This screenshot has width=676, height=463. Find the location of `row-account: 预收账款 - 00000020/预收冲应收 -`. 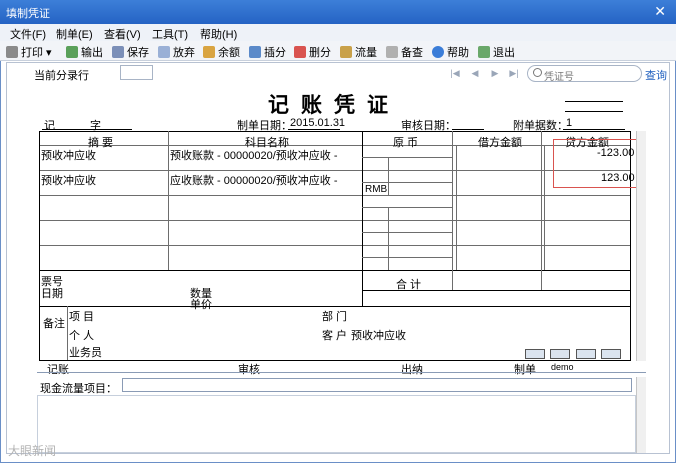

row-account: 预收账款 - 00000020/预收冲应收 - is located at coordinates (254, 155).